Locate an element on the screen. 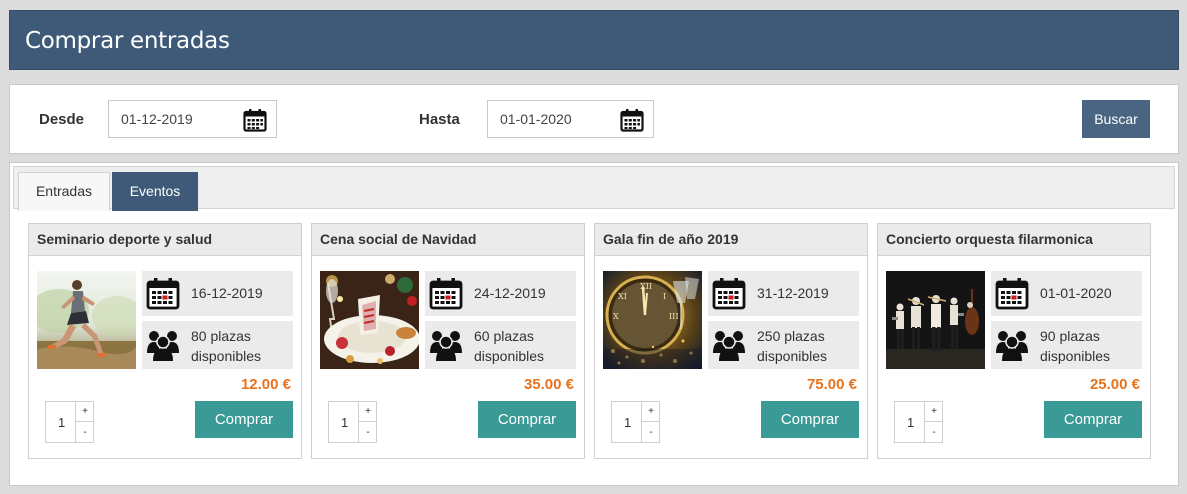  event-seats-box: 250 plazas disponibles is located at coordinates (783, 345).